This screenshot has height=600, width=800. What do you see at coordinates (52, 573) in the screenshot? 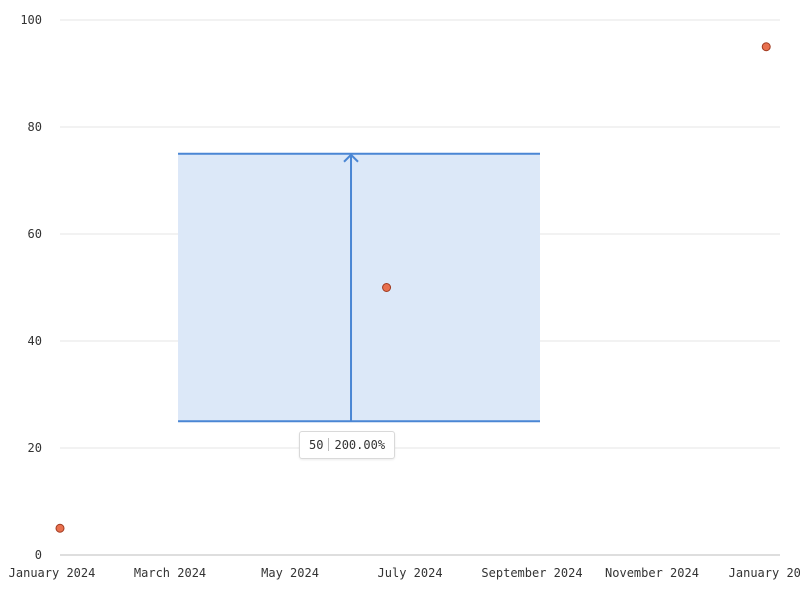
I see `x-tick-label: January 2024` at bounding box center [52, 573].